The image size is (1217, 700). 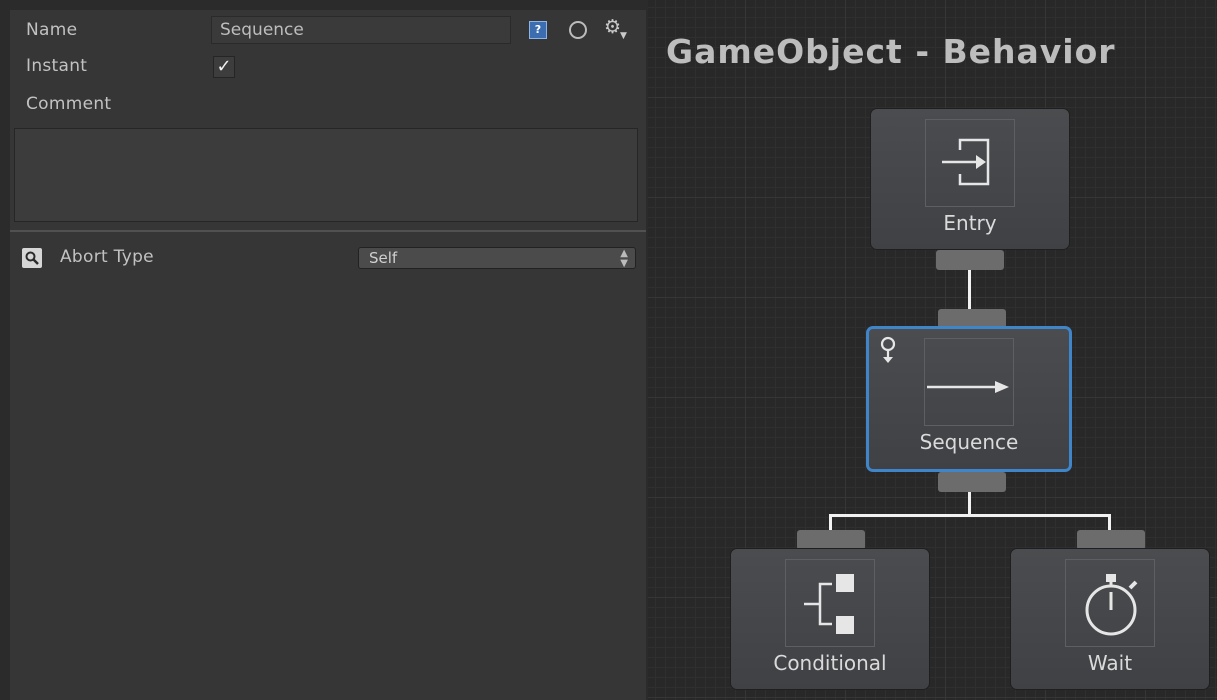 What do you see at coordinates (891, 51) in the screenshot?
I see `graph-title: GameObject - Behavior` at bounding box center [891, 51].